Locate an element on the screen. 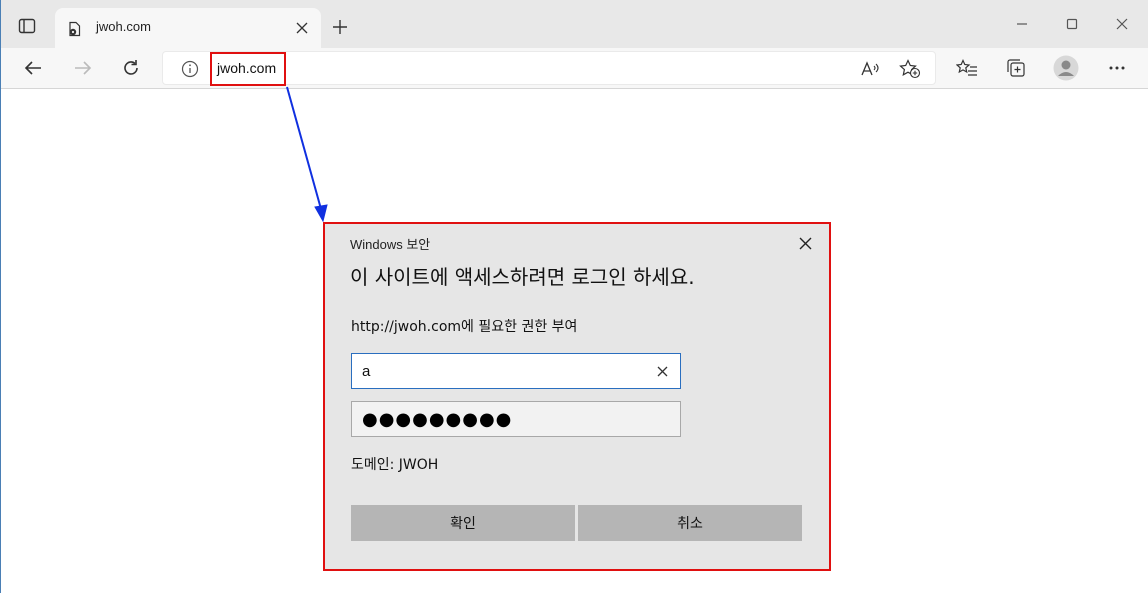 This screenshot has height=593, width=1148. add-favorite-button is located at coordinates (910, 69).